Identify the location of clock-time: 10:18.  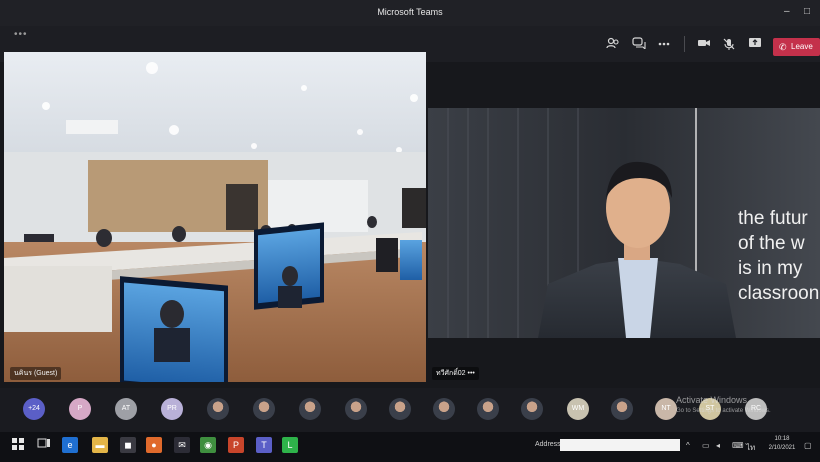
(782, 439).